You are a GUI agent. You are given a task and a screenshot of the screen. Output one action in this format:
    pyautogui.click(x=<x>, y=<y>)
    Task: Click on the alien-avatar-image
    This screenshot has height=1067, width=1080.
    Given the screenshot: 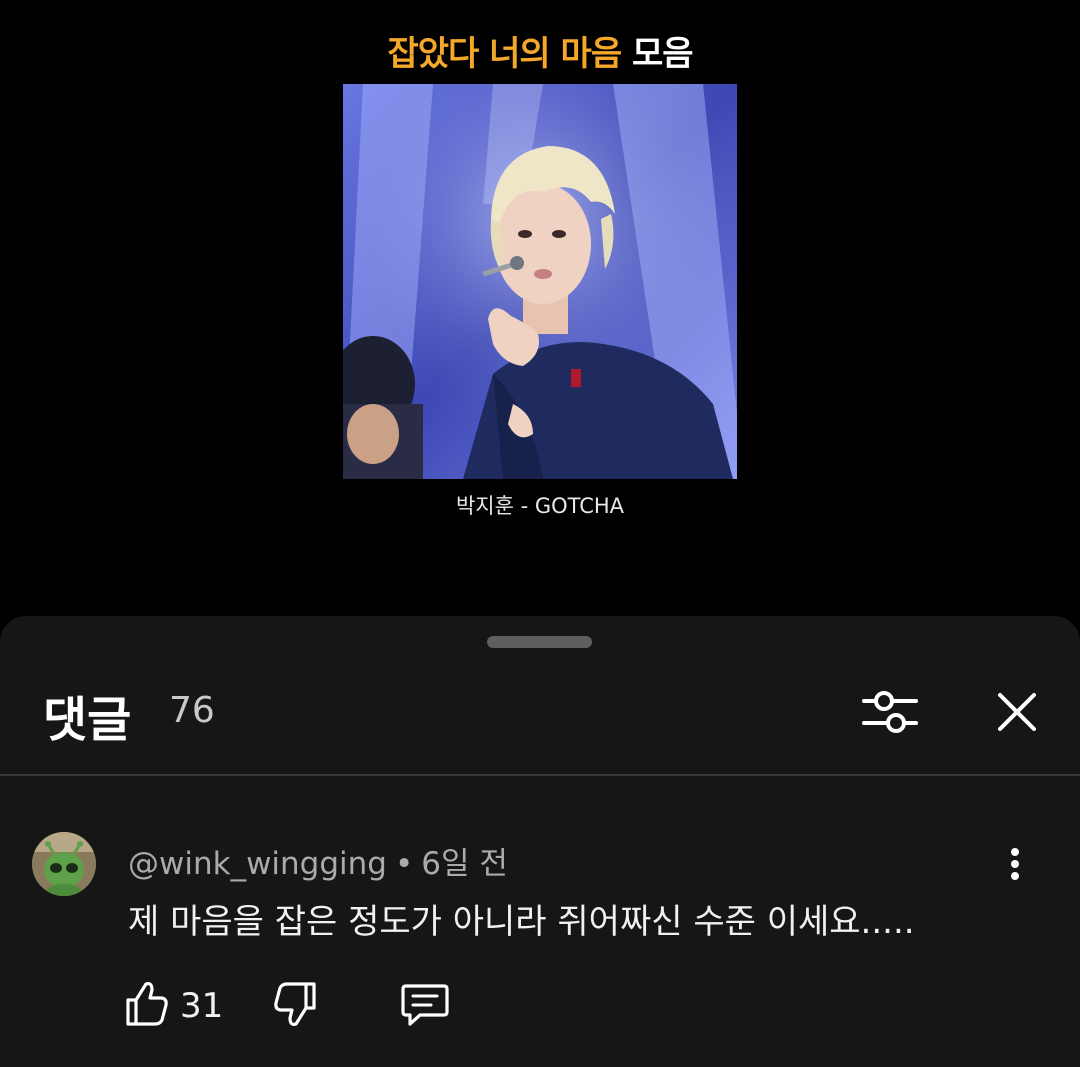 What is the action you would take?
    pyautogui.click(x=64, y=864)
    